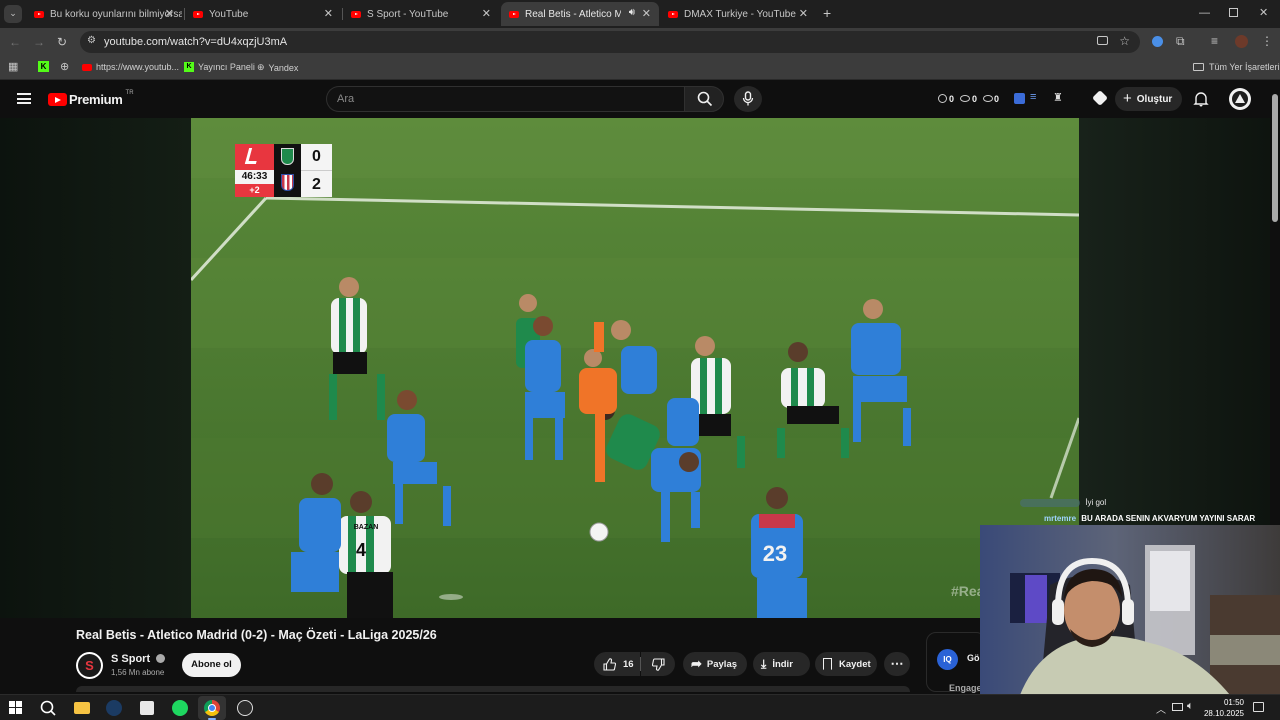 This screenshot has height=720, width=1280. What do you see at coordinates (287, 157) in the screenshot?
I see `betis-crest-icon` at bounding box center [287, 157].